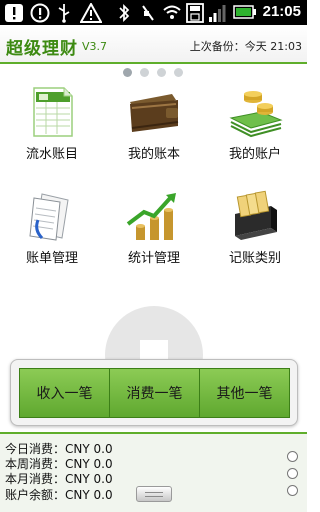 The image size is (320, 512). Describe the element at coordinates (52, 112) in the screenshot. I see `spreadsheet-icon` at that location.